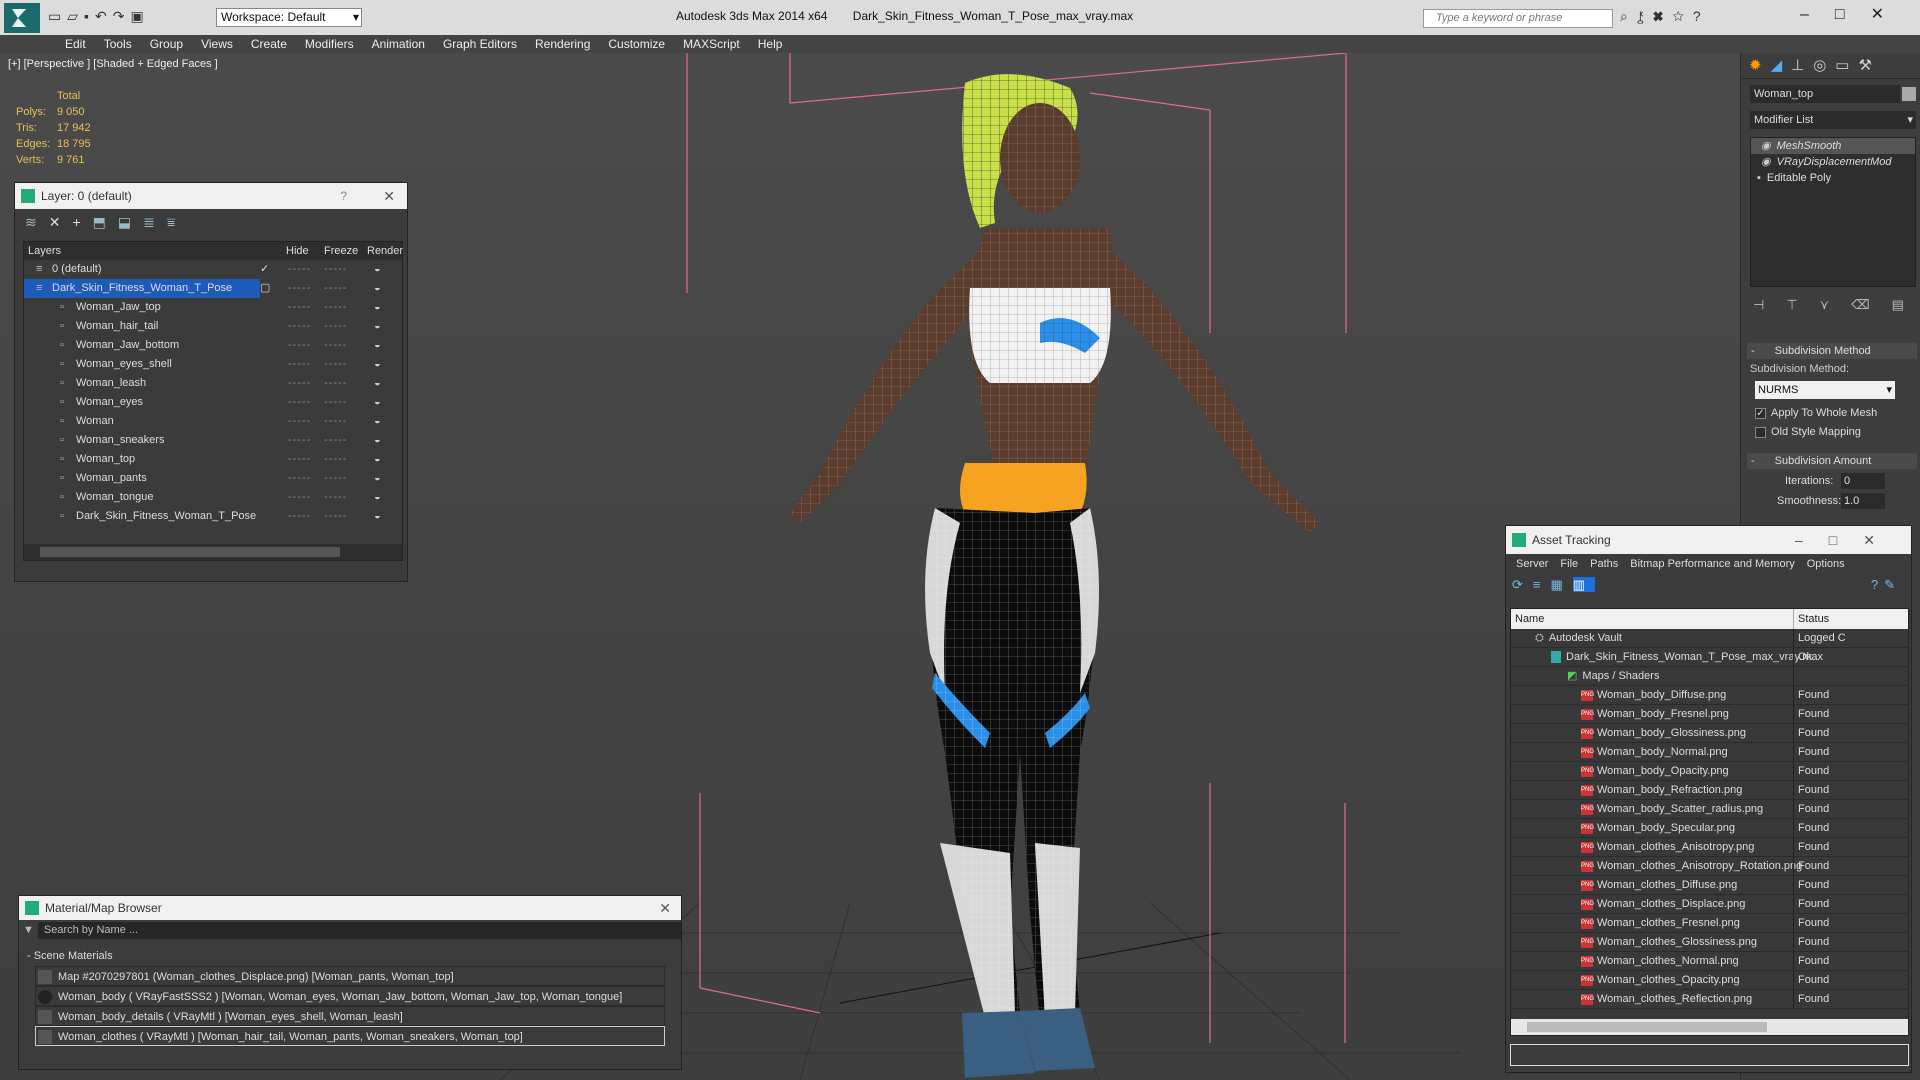  What do you see at coordinates (1832, 351) in the screenshot?
I see `subdivision-method-rollout: - Subdivision Method` at bounding box center [1832, 351].